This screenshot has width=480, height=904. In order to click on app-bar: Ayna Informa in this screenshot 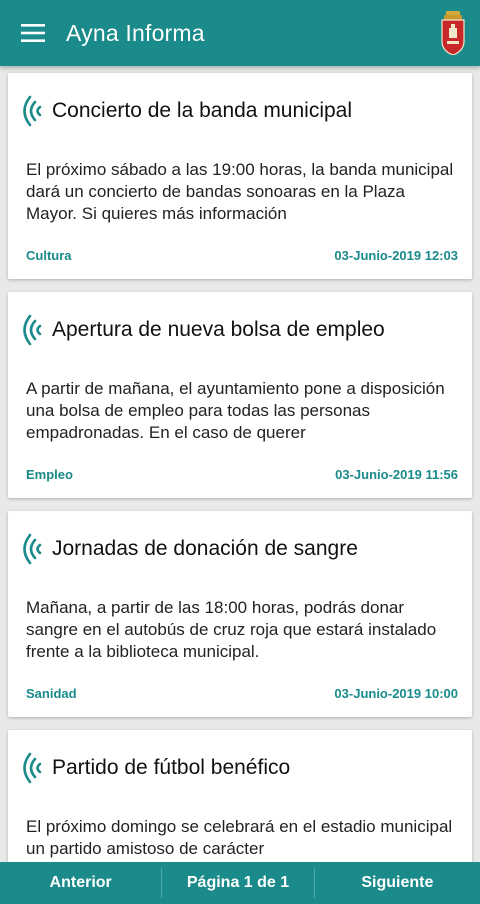, I will do `click(240, 33)`.